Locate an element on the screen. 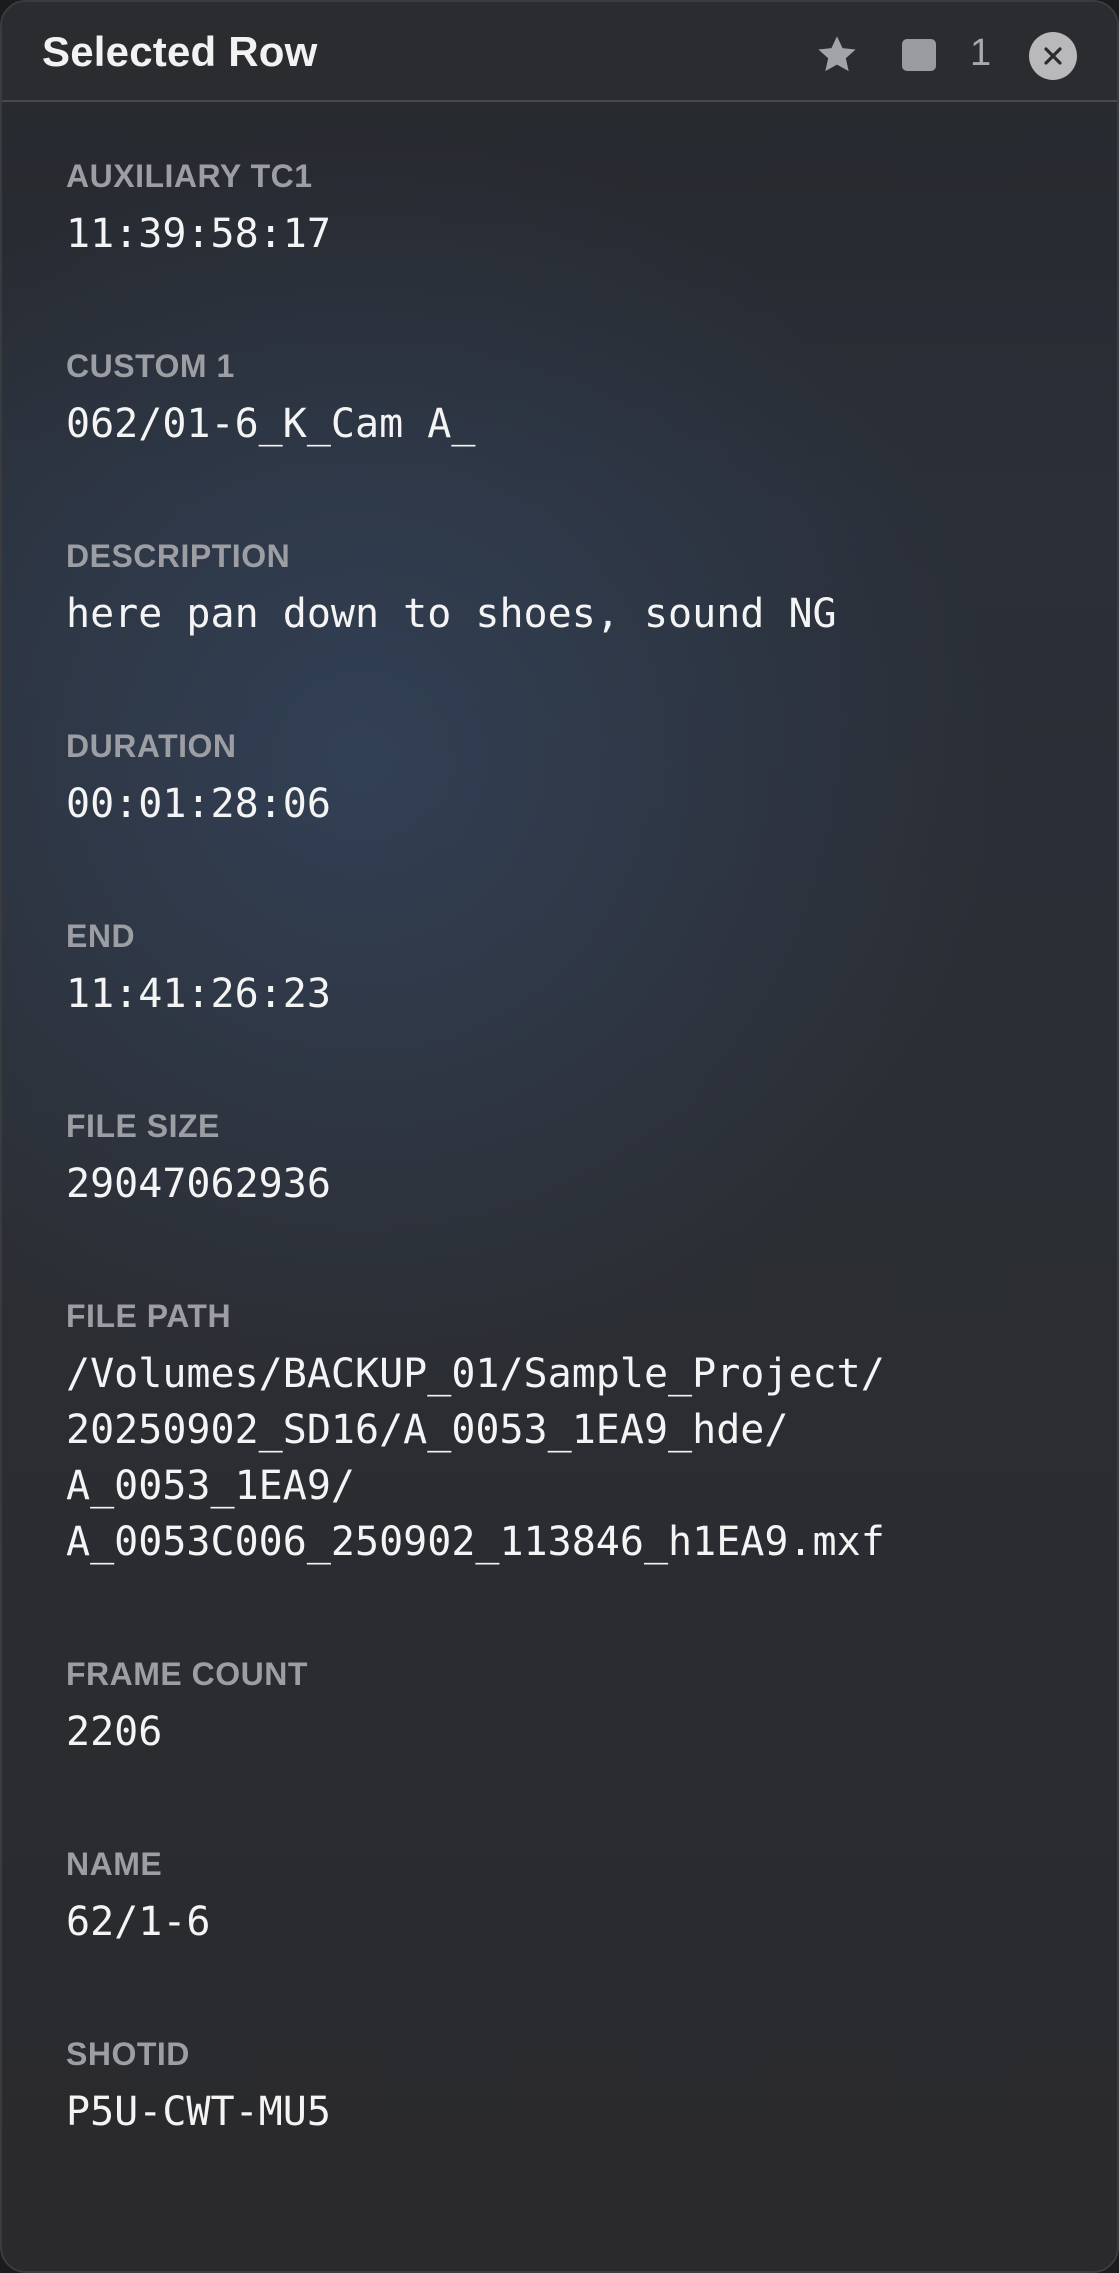  field-label: NAME is located at coordinates (114, 1864).